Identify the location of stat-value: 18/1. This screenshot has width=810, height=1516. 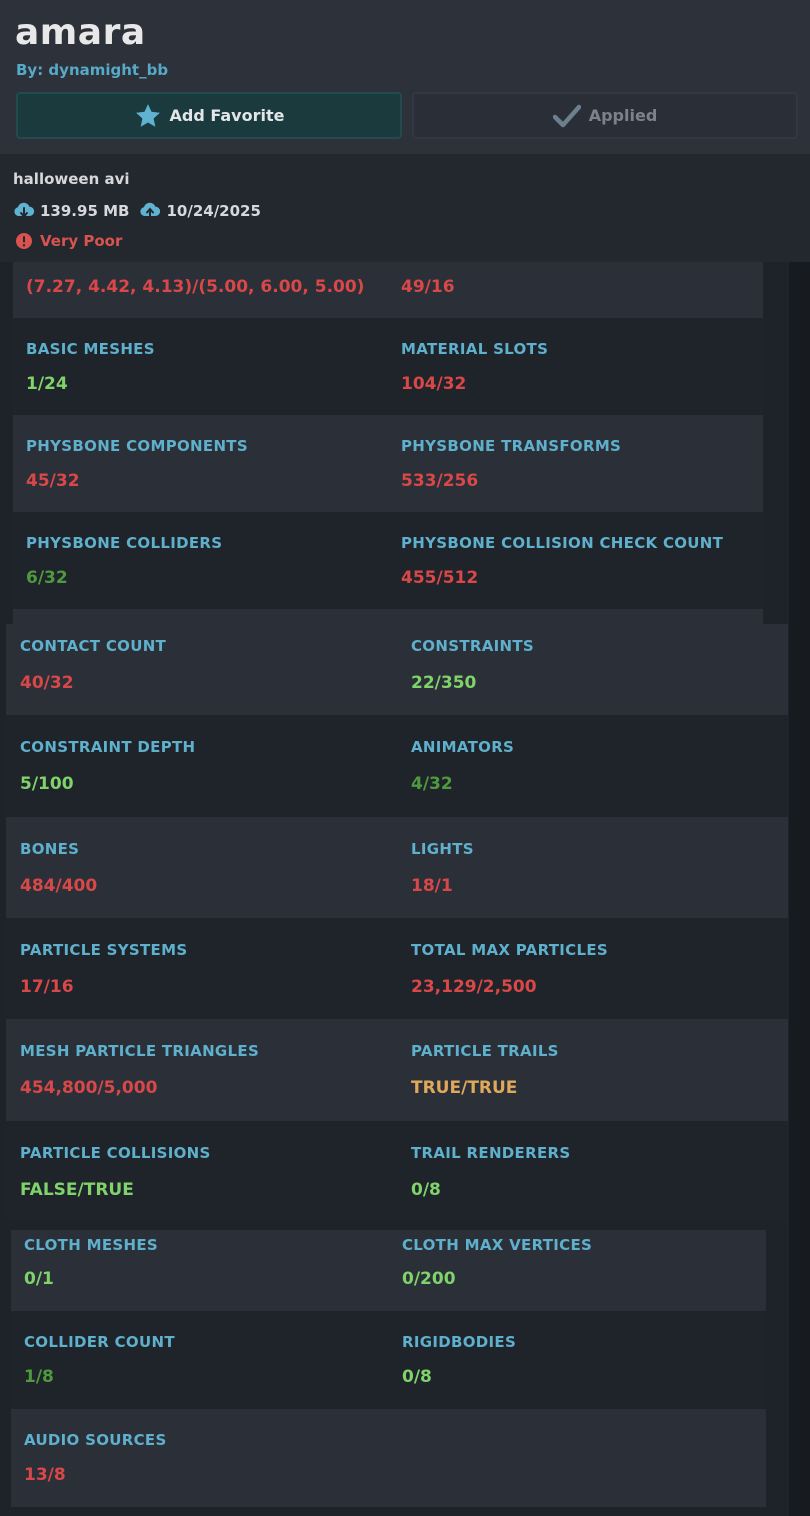
(432, 886).